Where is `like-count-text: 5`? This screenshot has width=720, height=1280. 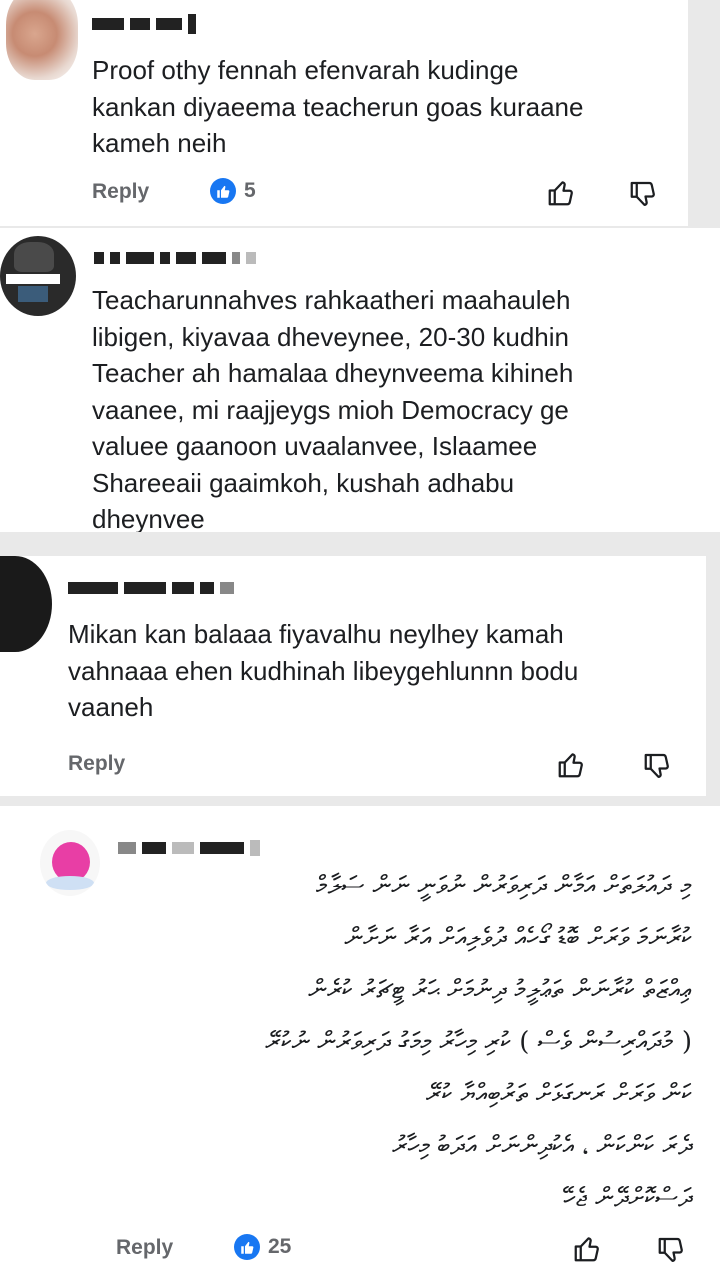
like-count-text: 5 is located at coordinates (250, 190).